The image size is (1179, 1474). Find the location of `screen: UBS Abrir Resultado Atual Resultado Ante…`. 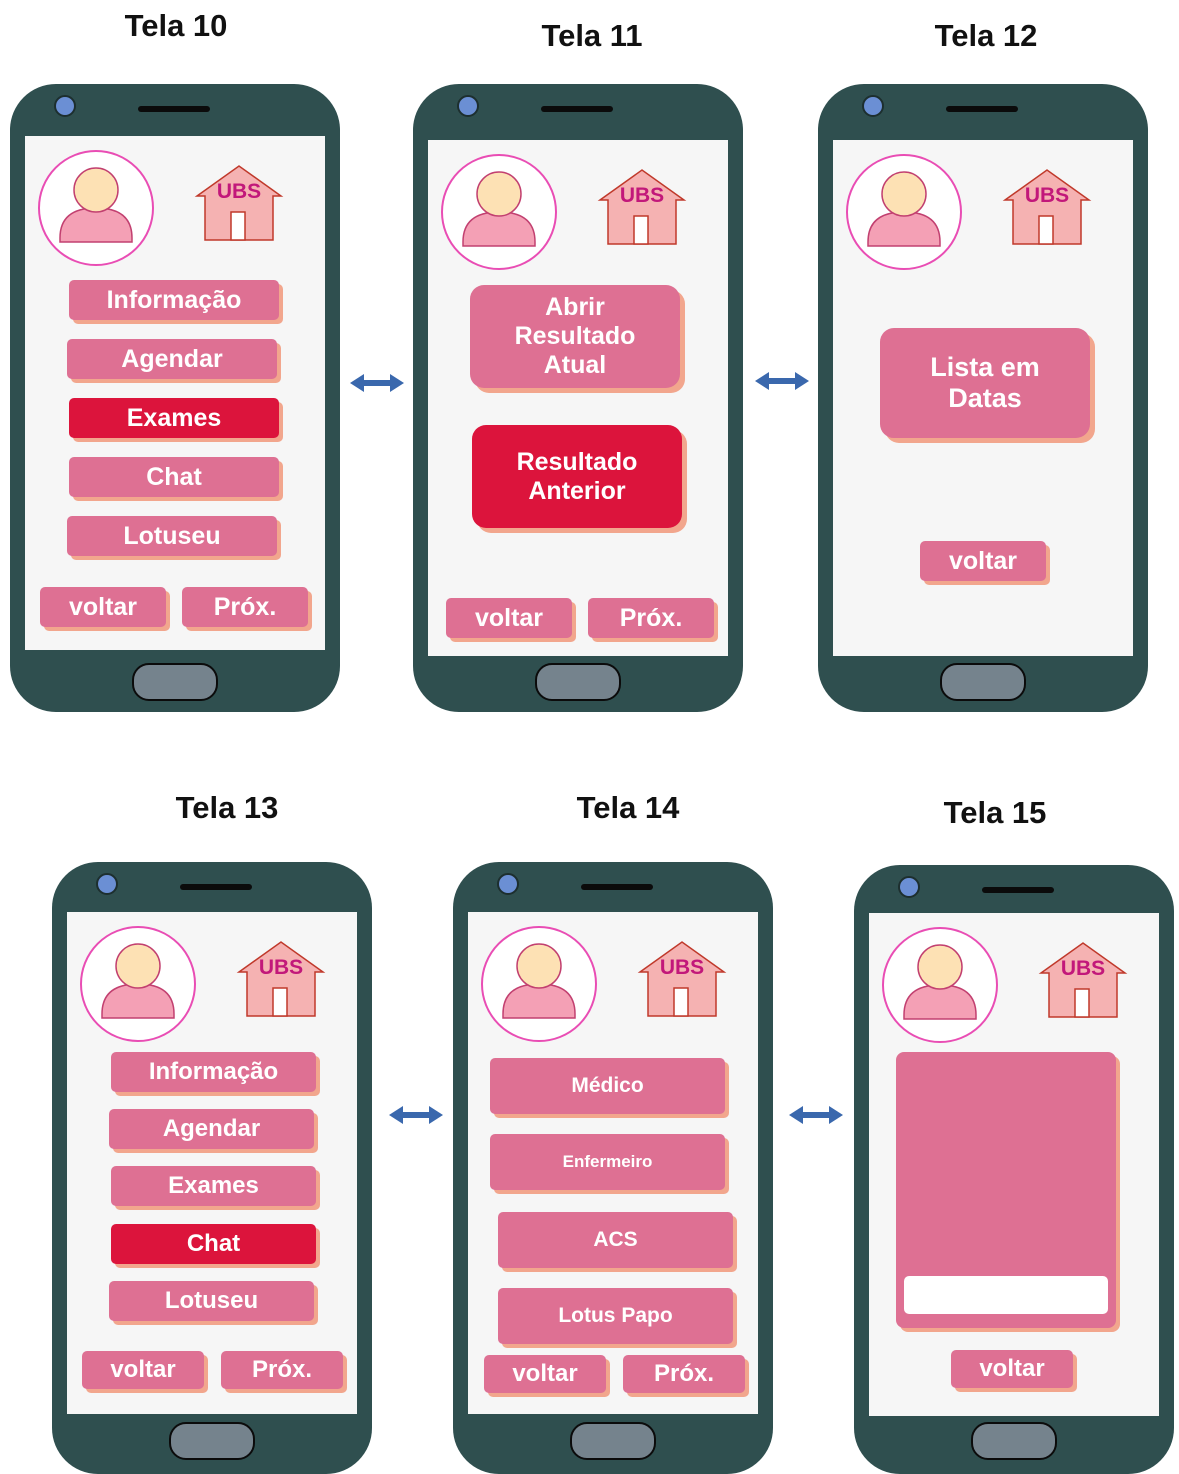

screen: UBS Abrir Resultado Atual Resultado Ante… is located at coordinates (578, 398).